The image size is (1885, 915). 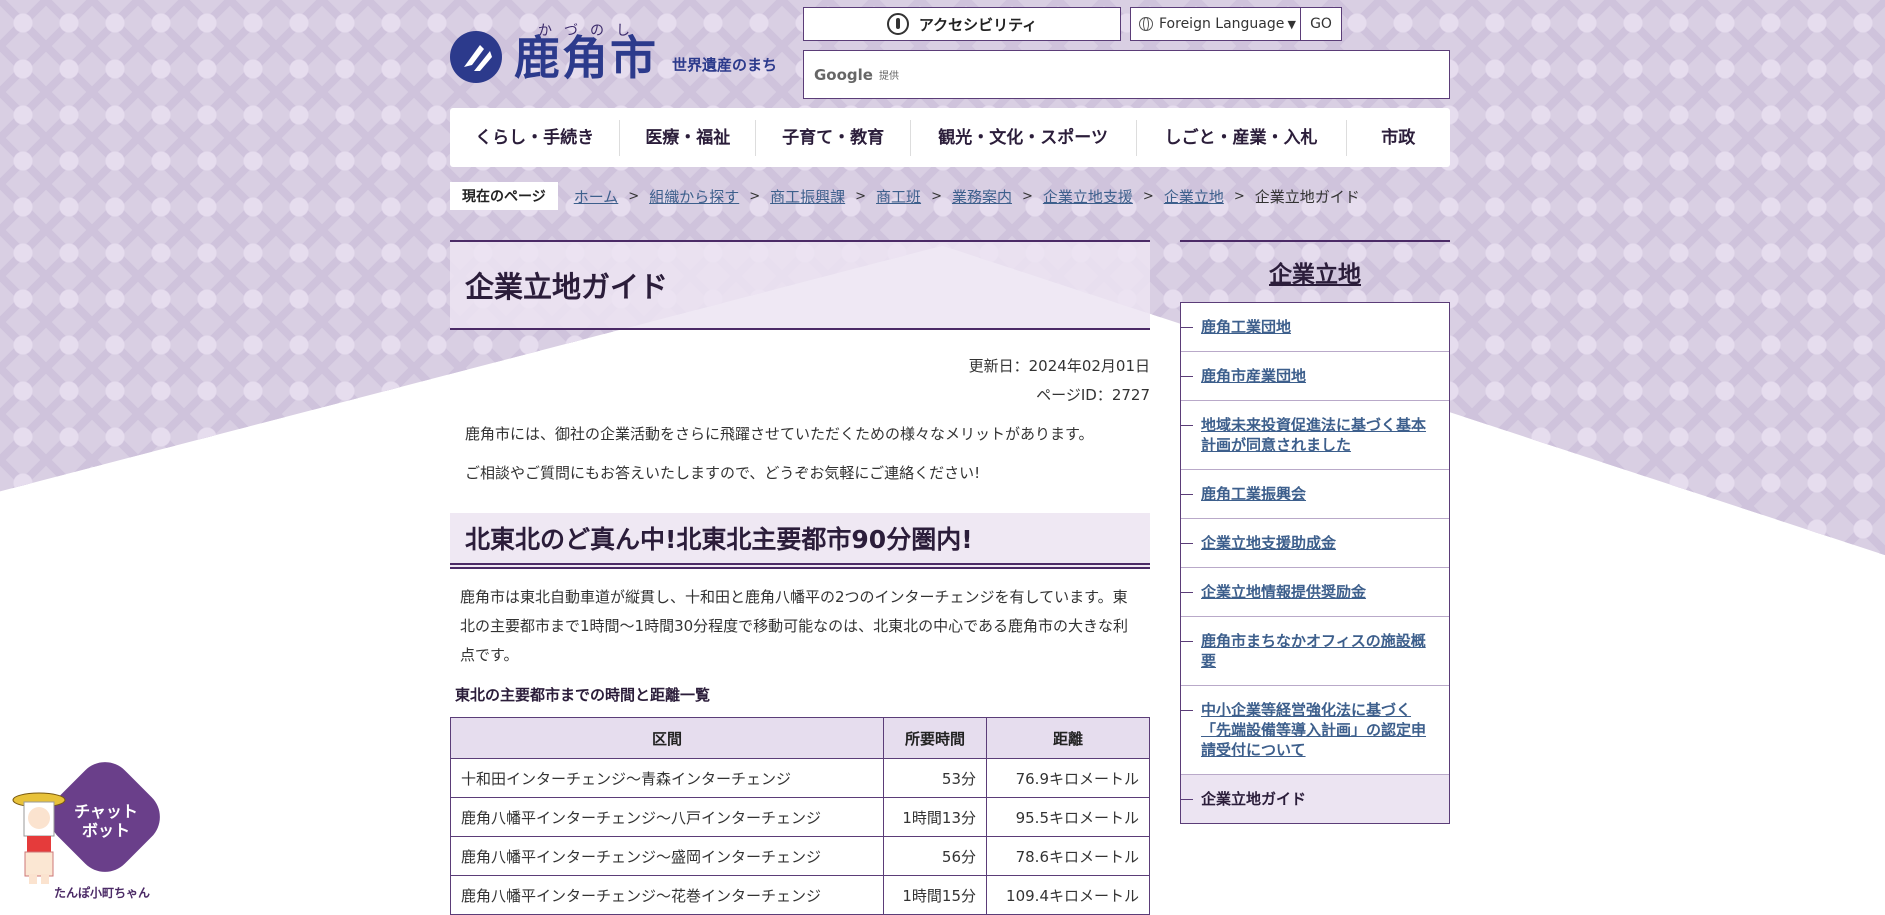 I want to click on table-cell-distance: 95.5キロメートル, so click(x=1068, y=817).